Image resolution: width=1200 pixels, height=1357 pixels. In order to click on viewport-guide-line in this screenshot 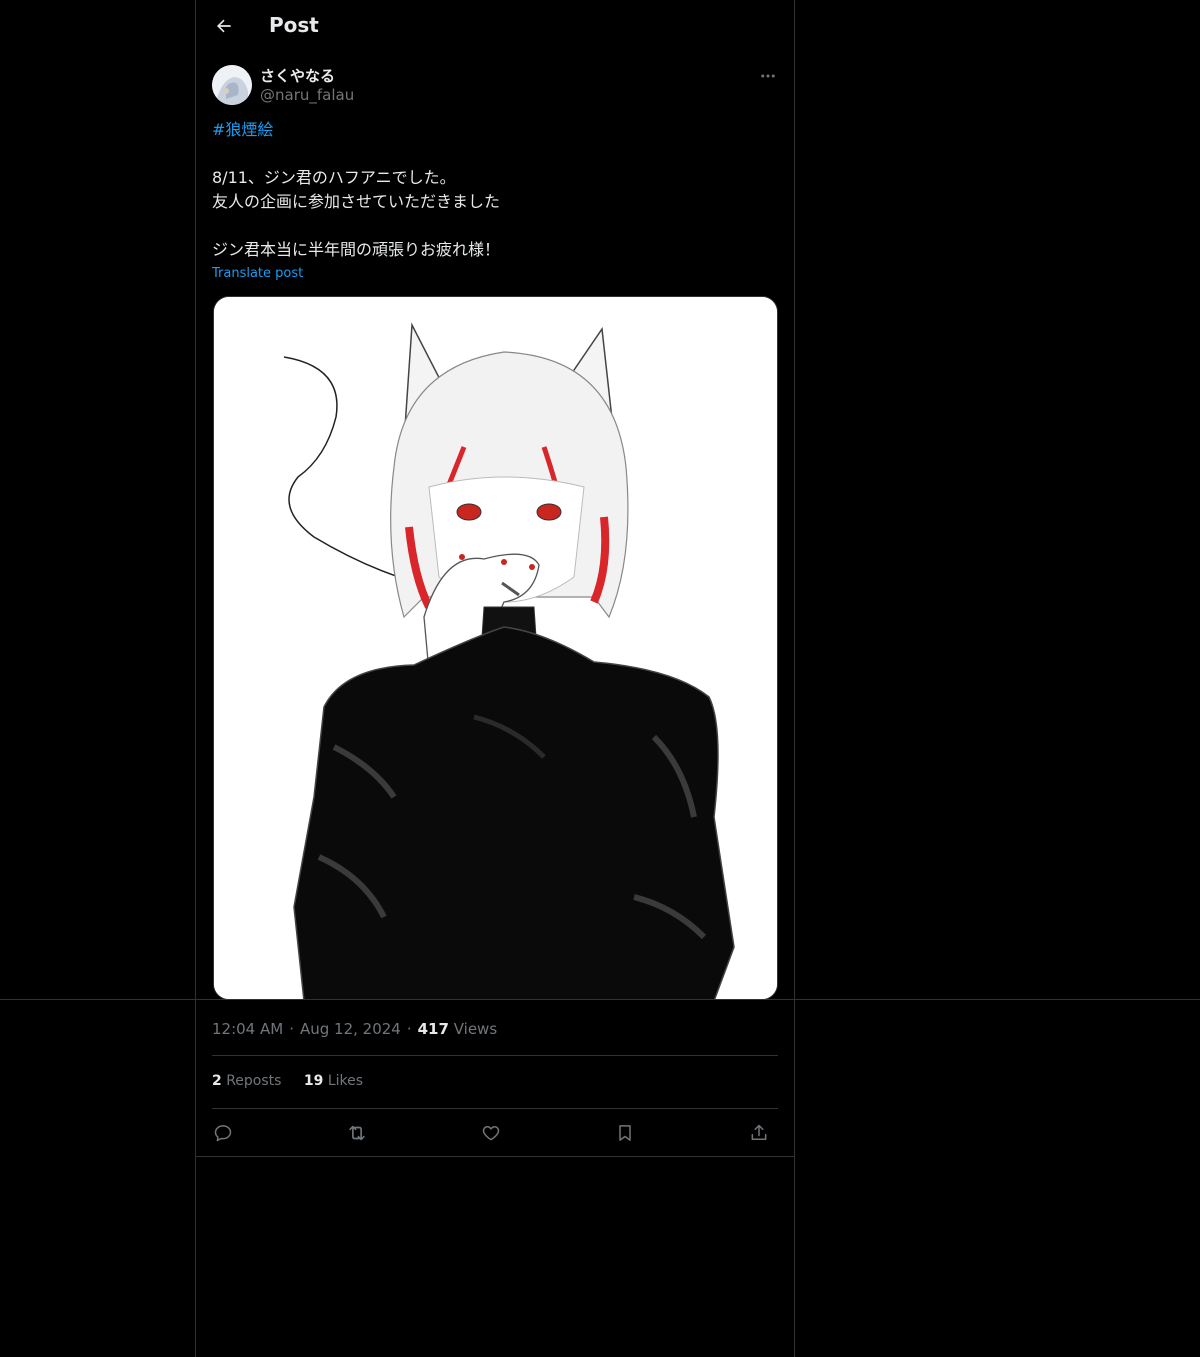, I will do `click(600, 999)`.